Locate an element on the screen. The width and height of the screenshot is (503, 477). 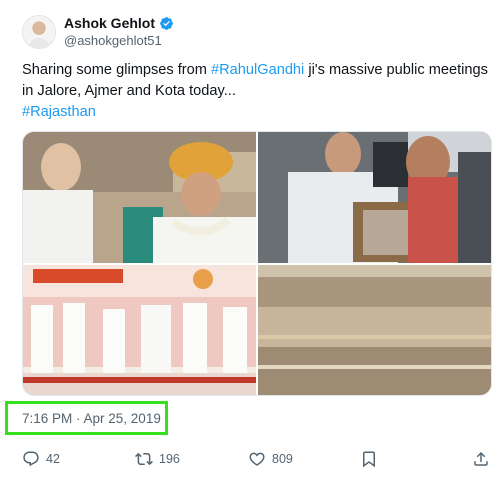
share-button is located at coordinates (481, 459).